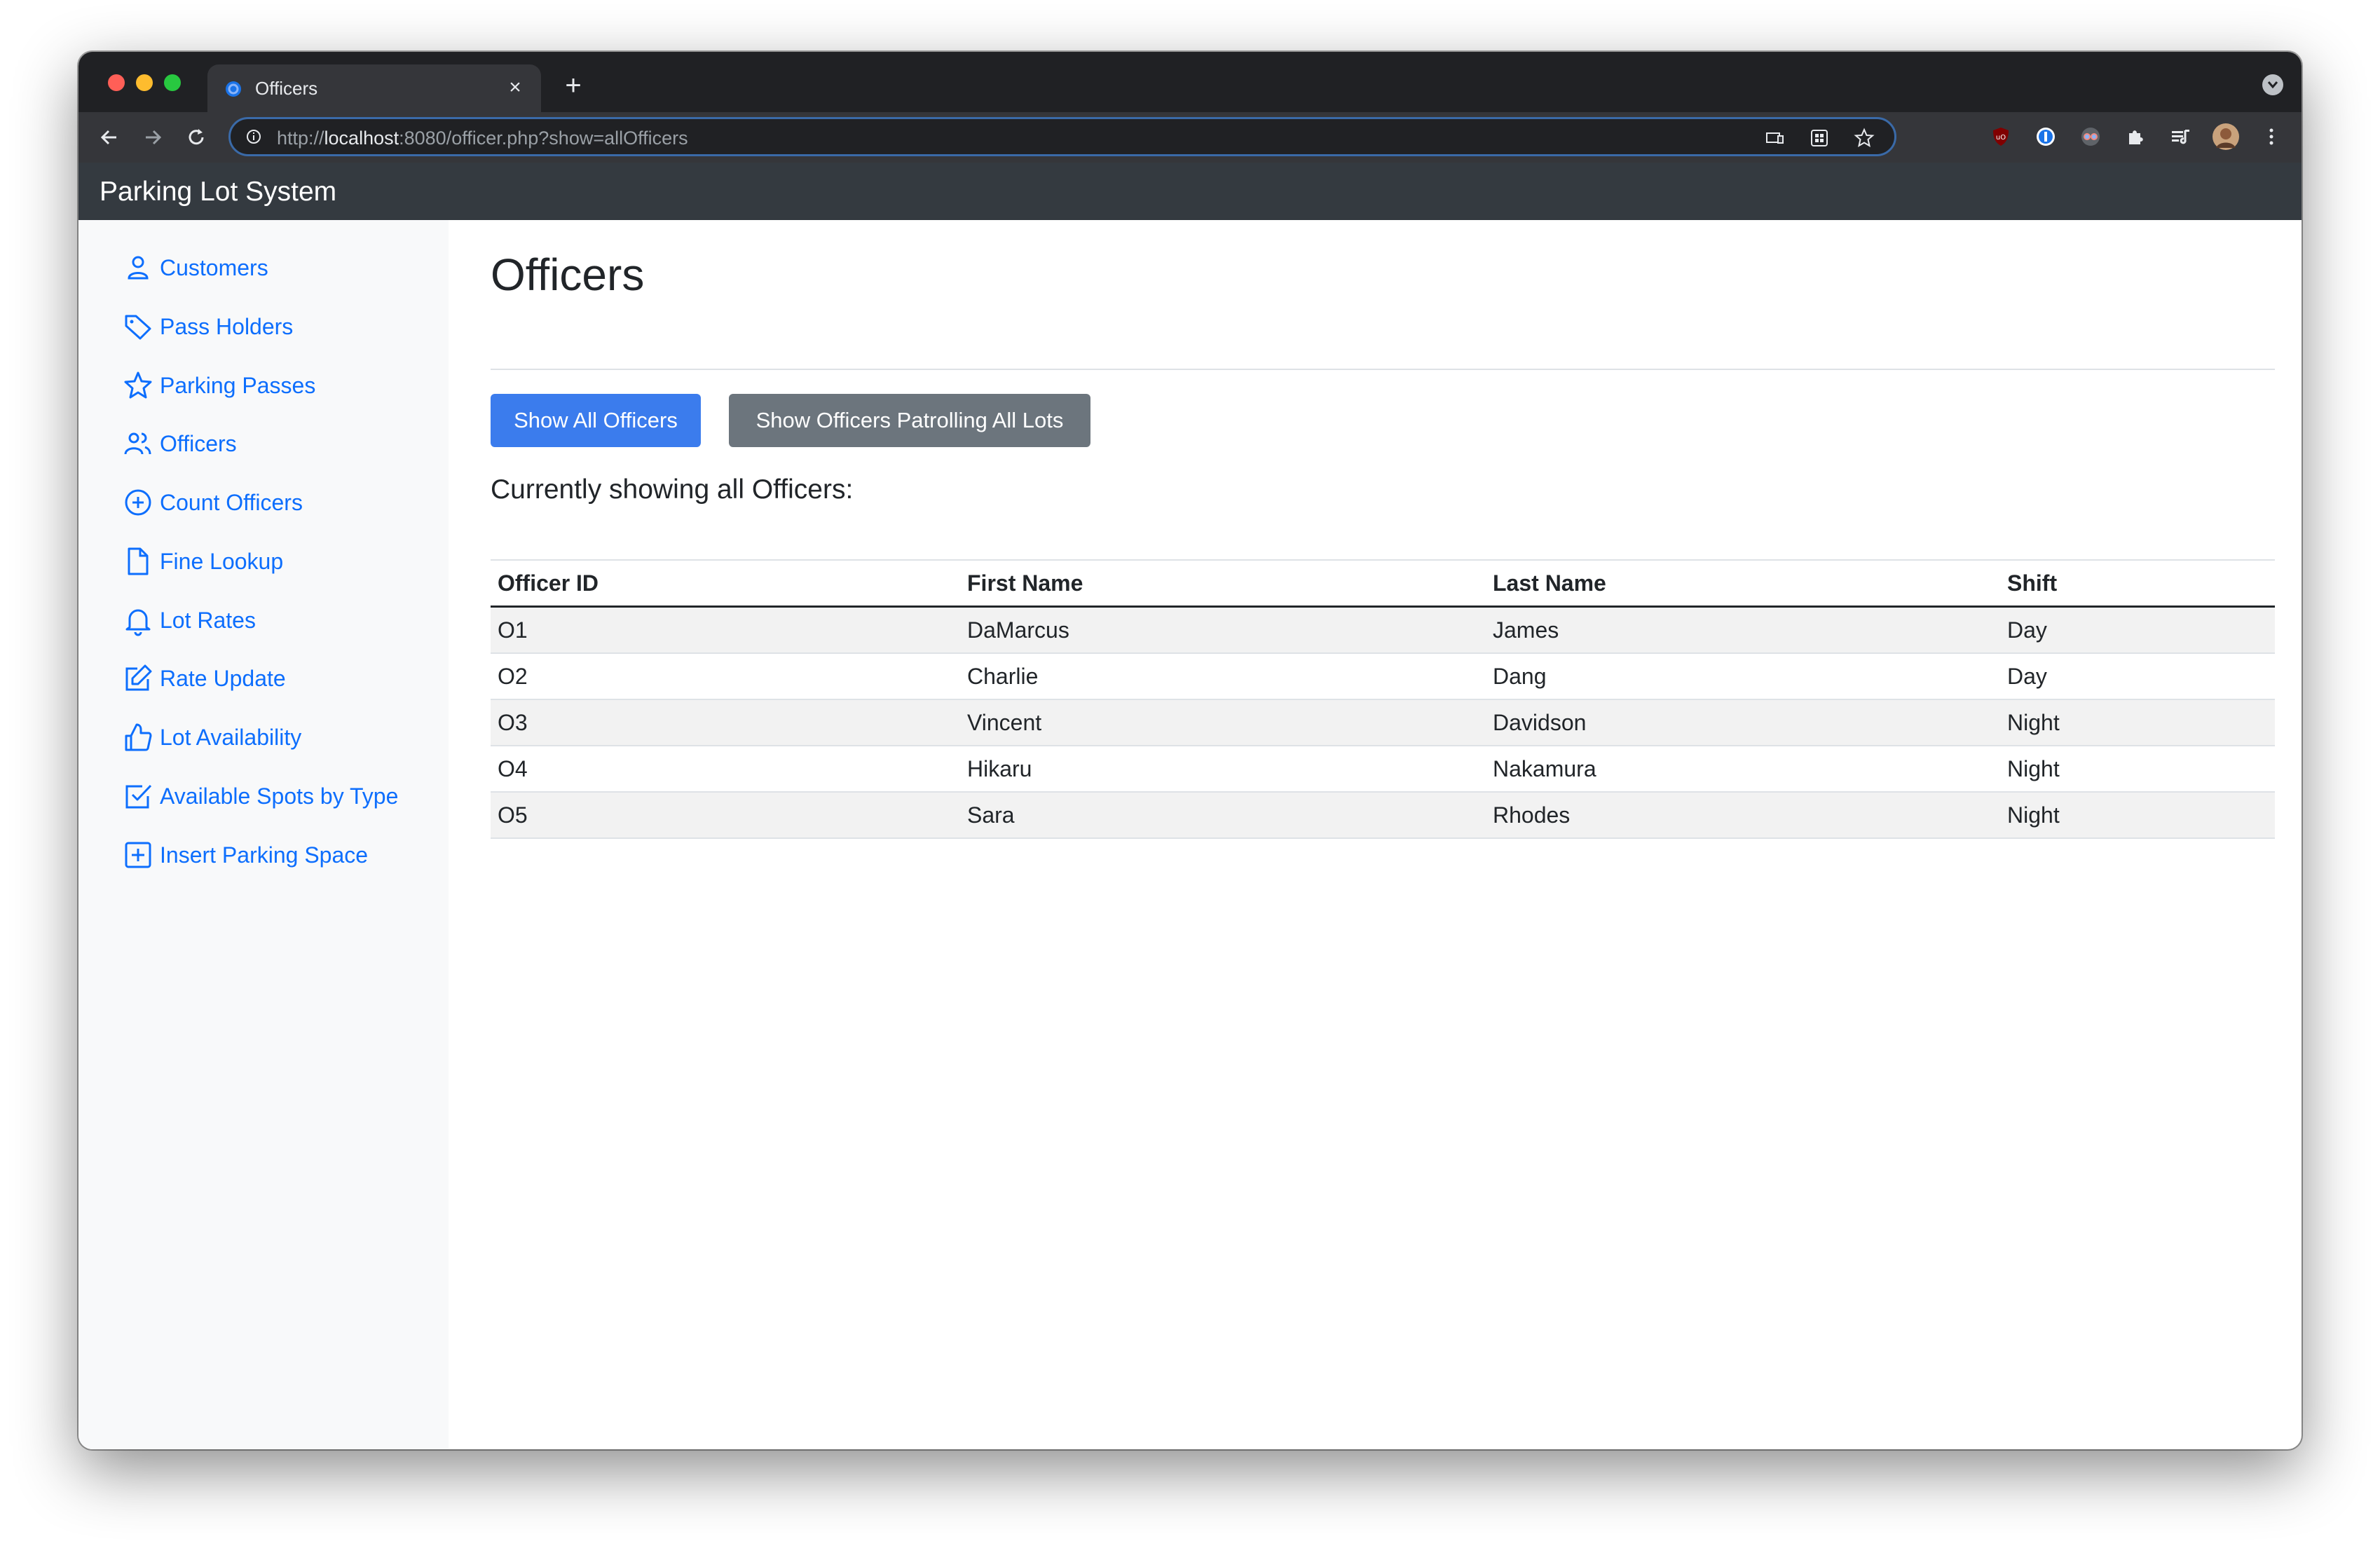 Image resolution: width=2380 pixels, height=1553 pixels. What do you see at coordinates (231, 738) in the screenshot?
I see `sidebar-item-label: Lot Availability` at bounding box center [231, 738].